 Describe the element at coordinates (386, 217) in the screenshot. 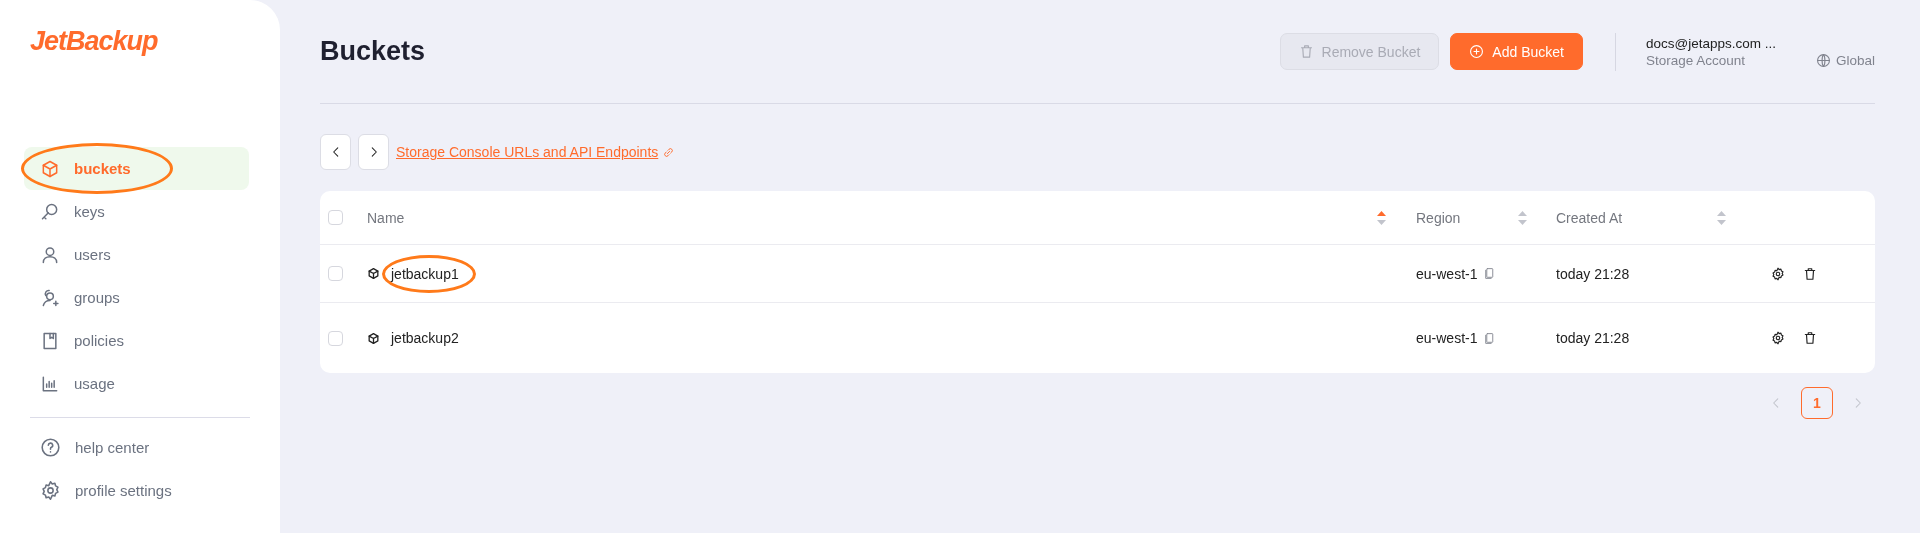

I see `column-header: Name` at that location.